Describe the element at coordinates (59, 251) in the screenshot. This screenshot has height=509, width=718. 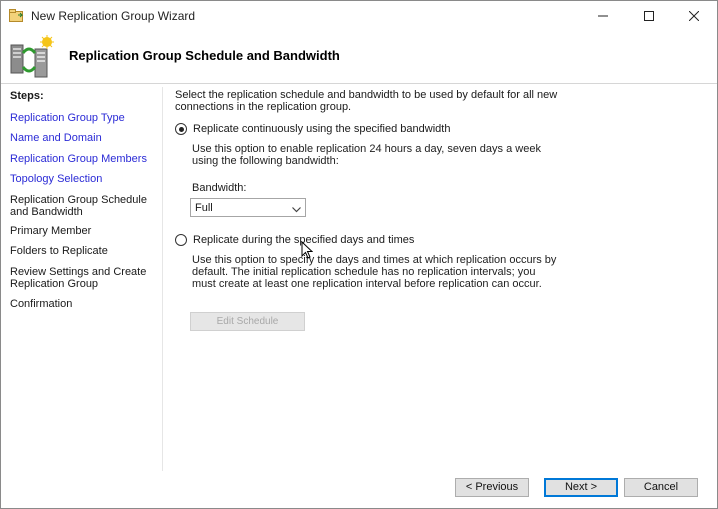
I see `step-folders-to-replicate: Folders to Replicate` at that location.